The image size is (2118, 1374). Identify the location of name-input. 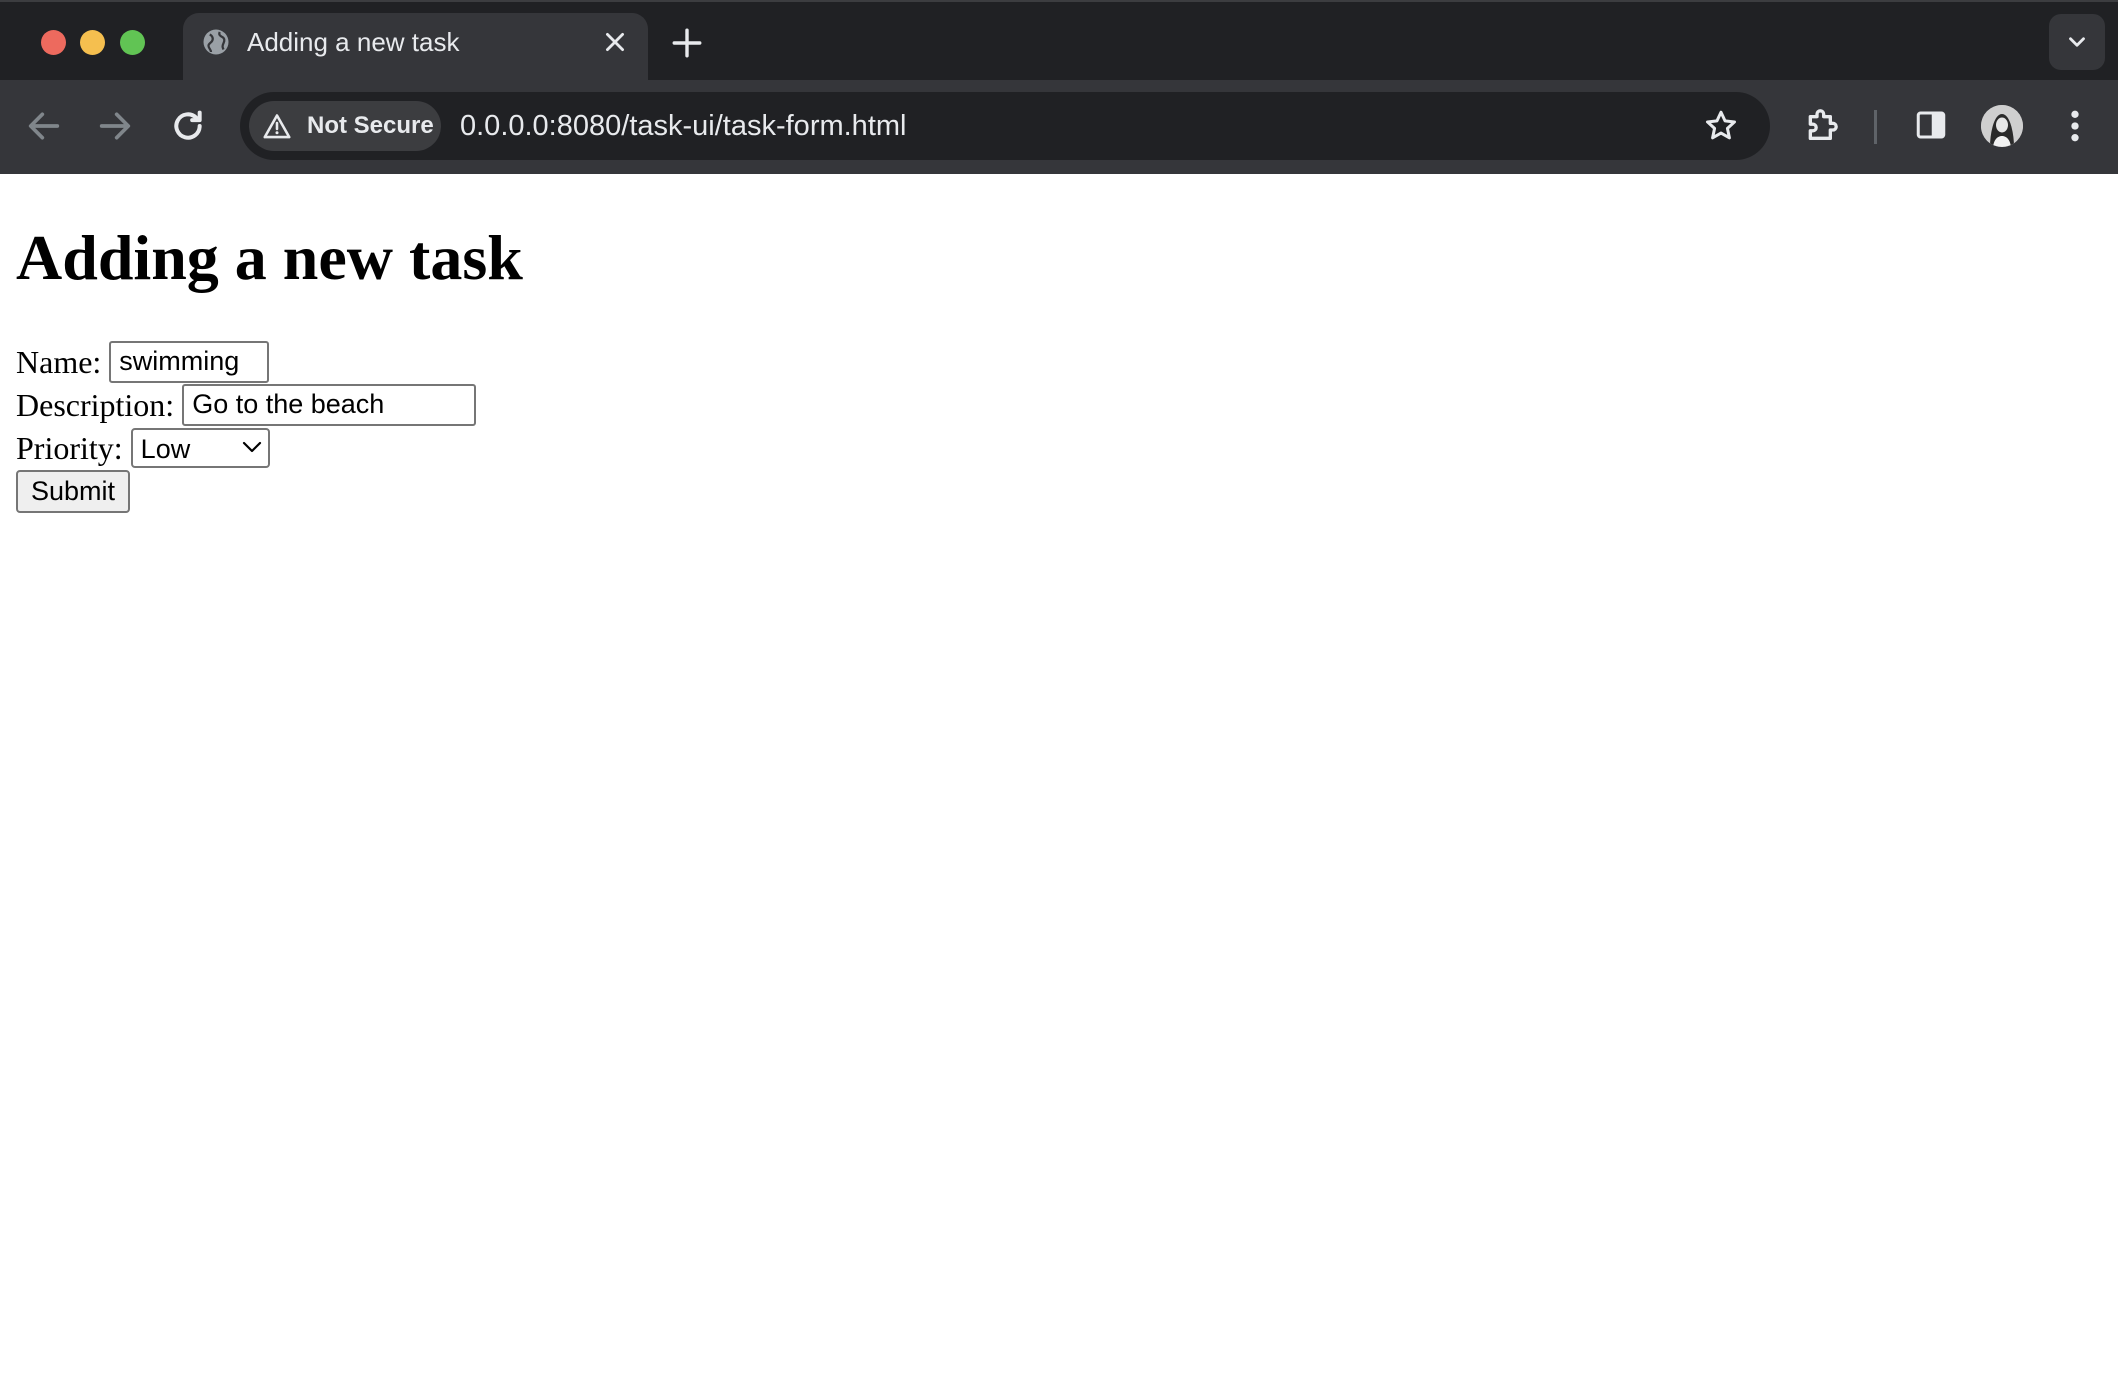
(189, 361).